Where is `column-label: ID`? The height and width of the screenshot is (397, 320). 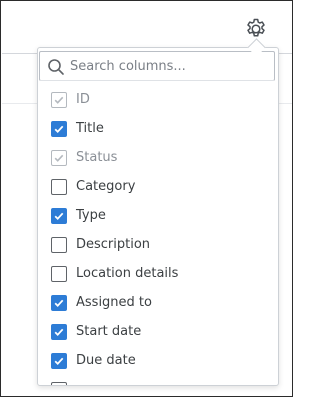 column-label: ID is located at coordinates (83, 99).